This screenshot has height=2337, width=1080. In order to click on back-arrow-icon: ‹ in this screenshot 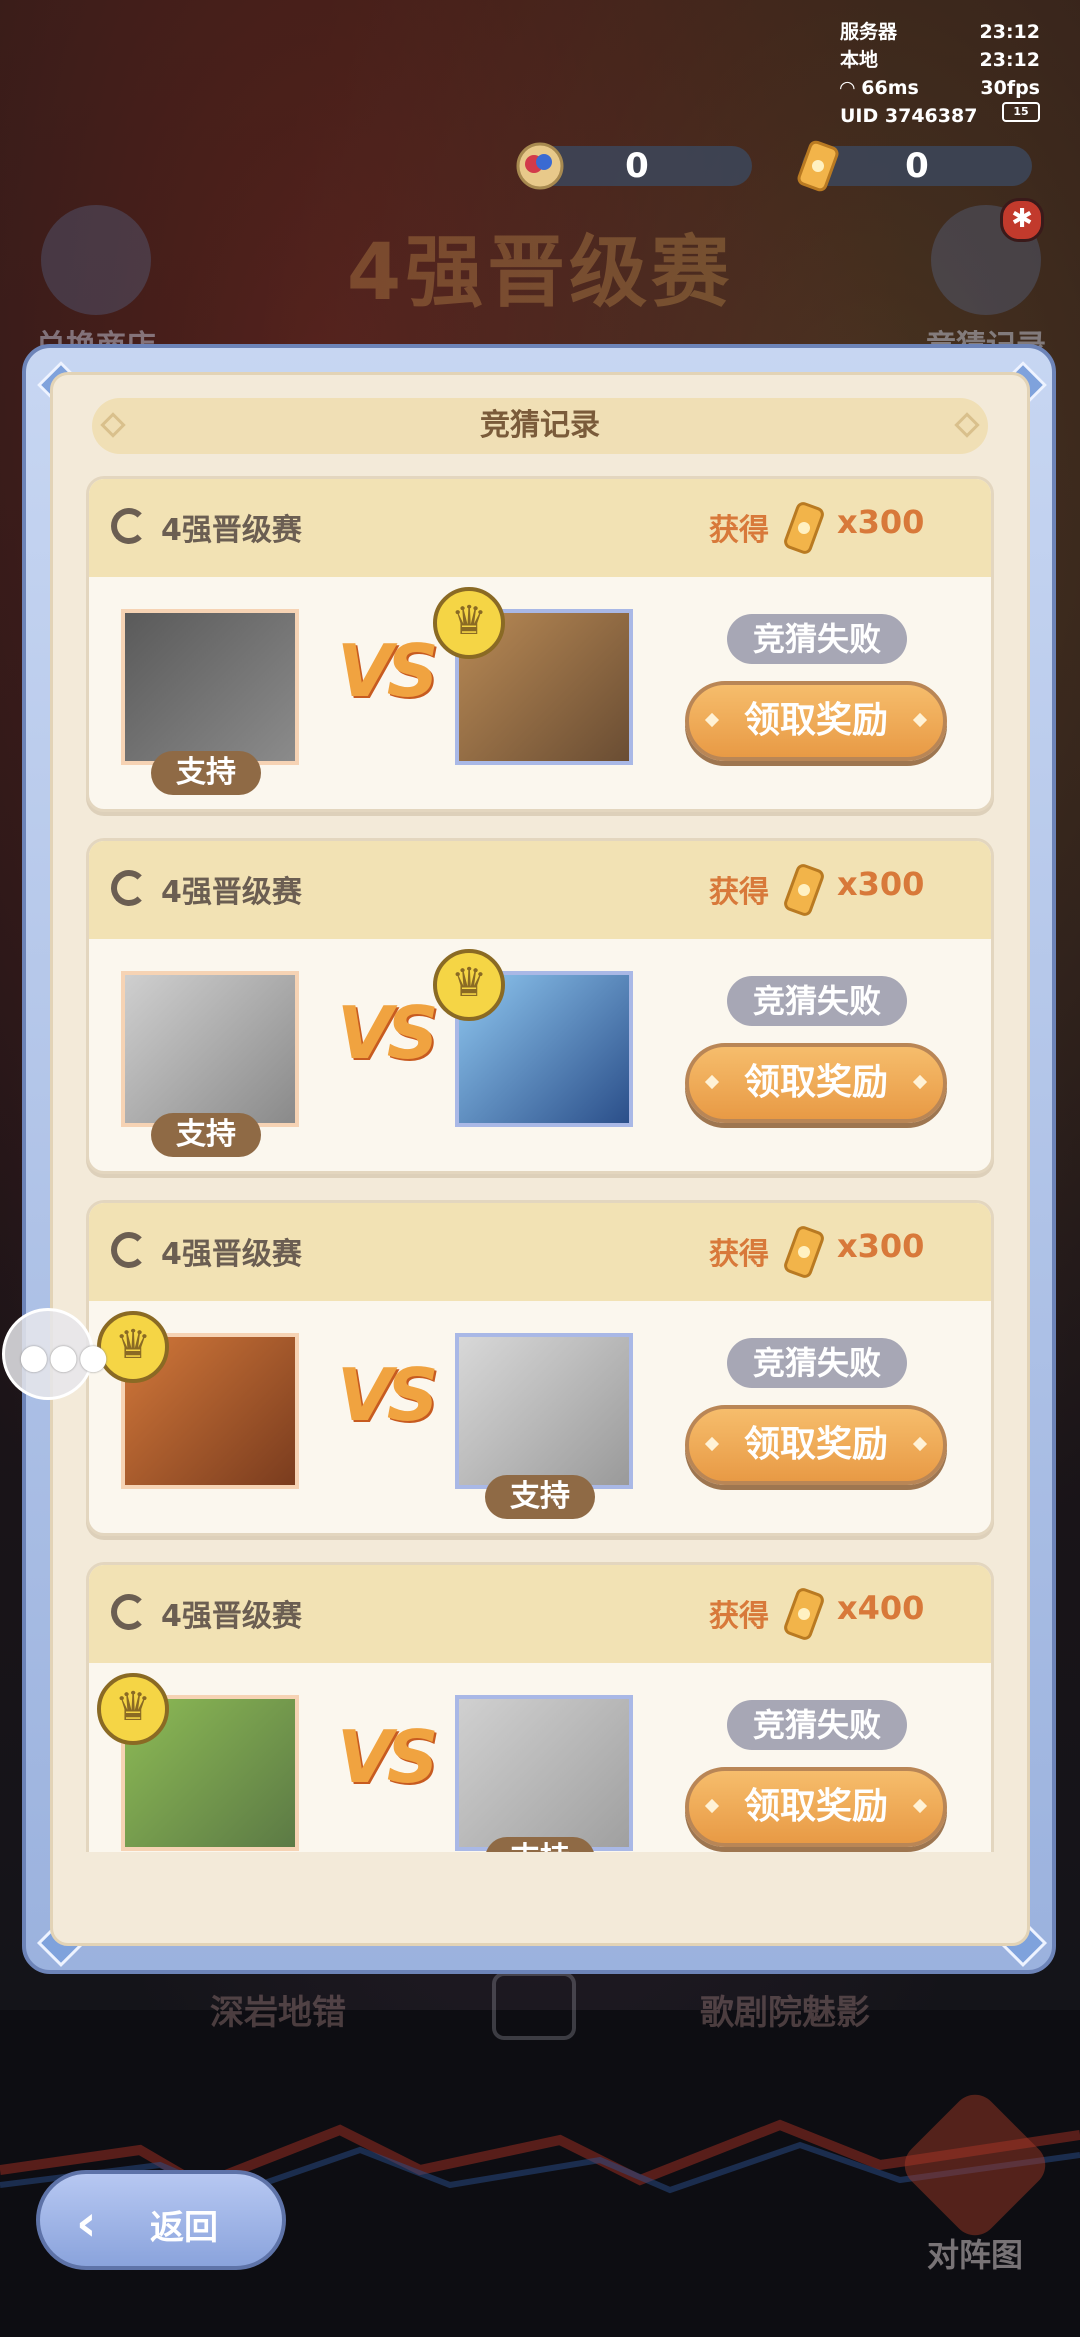, I will do `click(86, 2223)`.